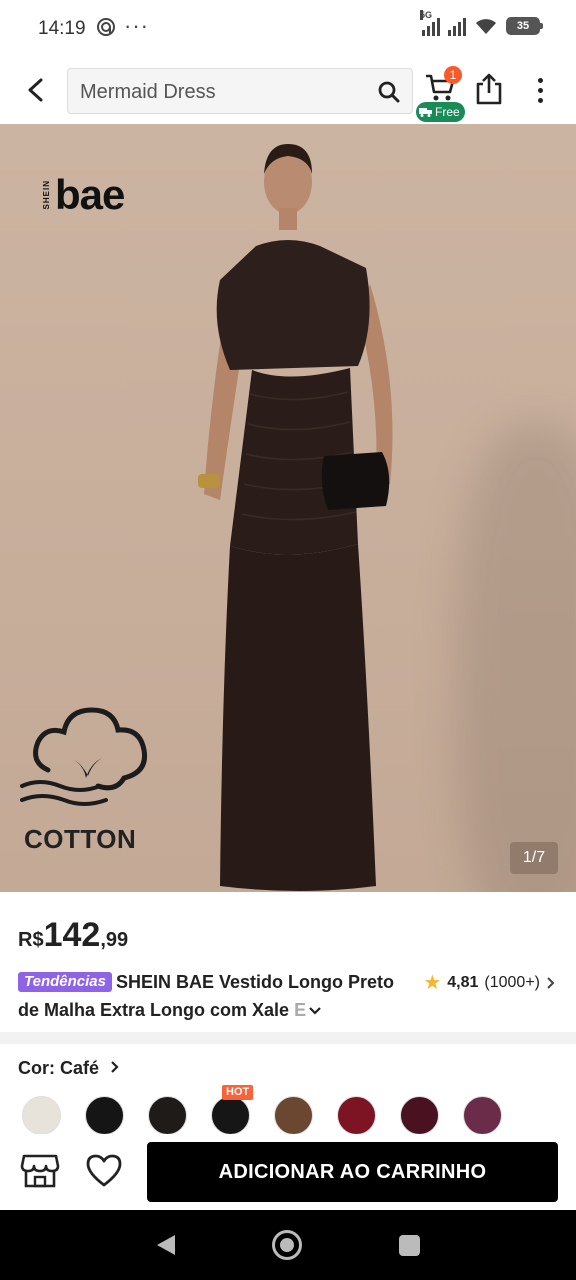 The width and height of the screenshot is (576, 1280). Describe the element at coordinates (524, 26) in the screenshot. I see `battery-icon: 35` at that location.